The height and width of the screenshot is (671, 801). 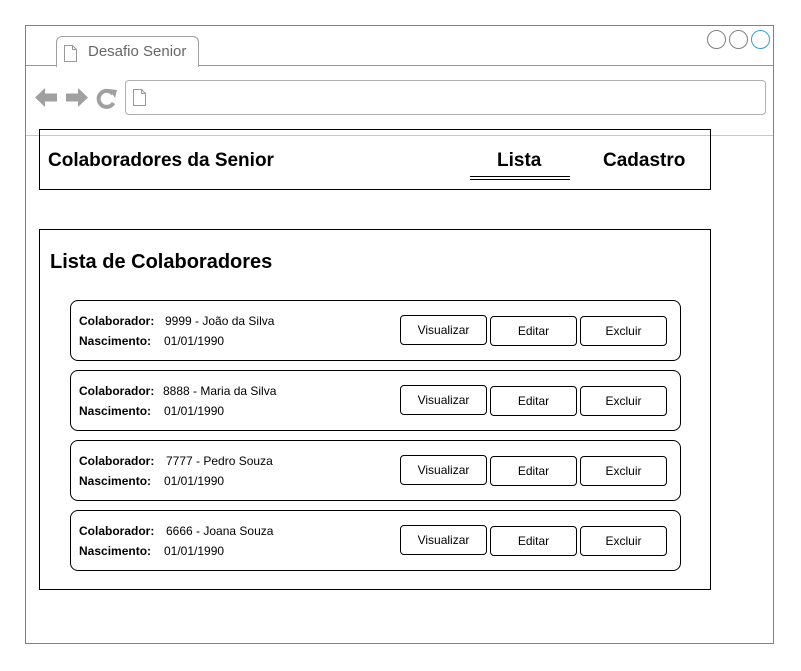 I want to click on site-header: Colaboradores da Senior Lista Cadastro, so click(x=375, y=159).